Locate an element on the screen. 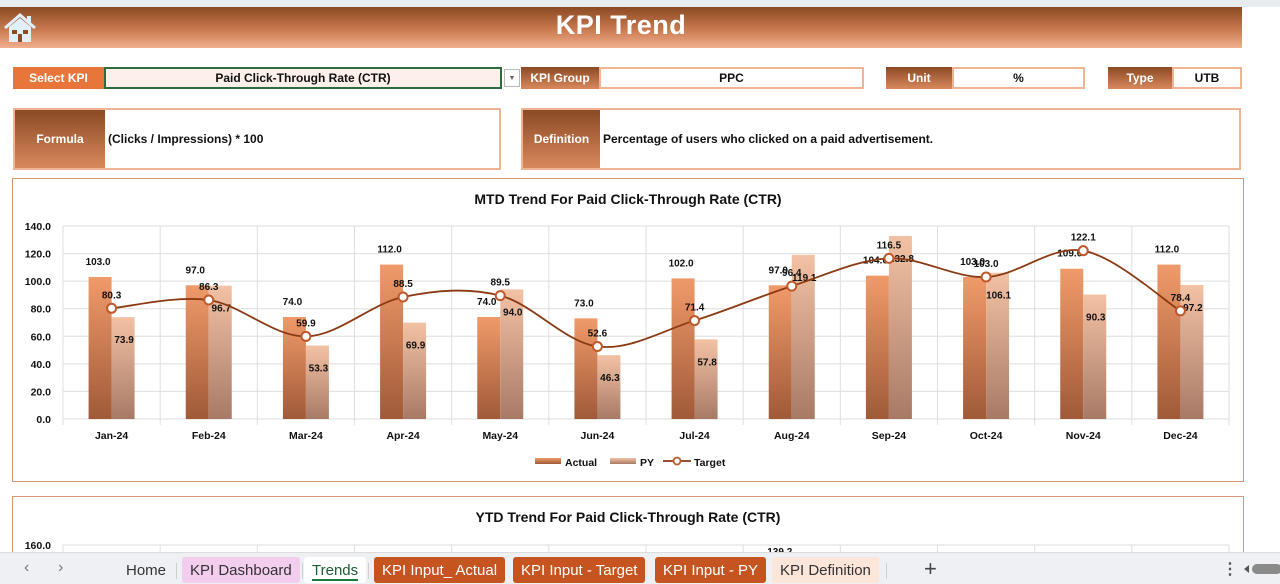 This screenshot has width=1280, height=584. x-tick-label: Jun-24 is located at coordinates (597, 436).